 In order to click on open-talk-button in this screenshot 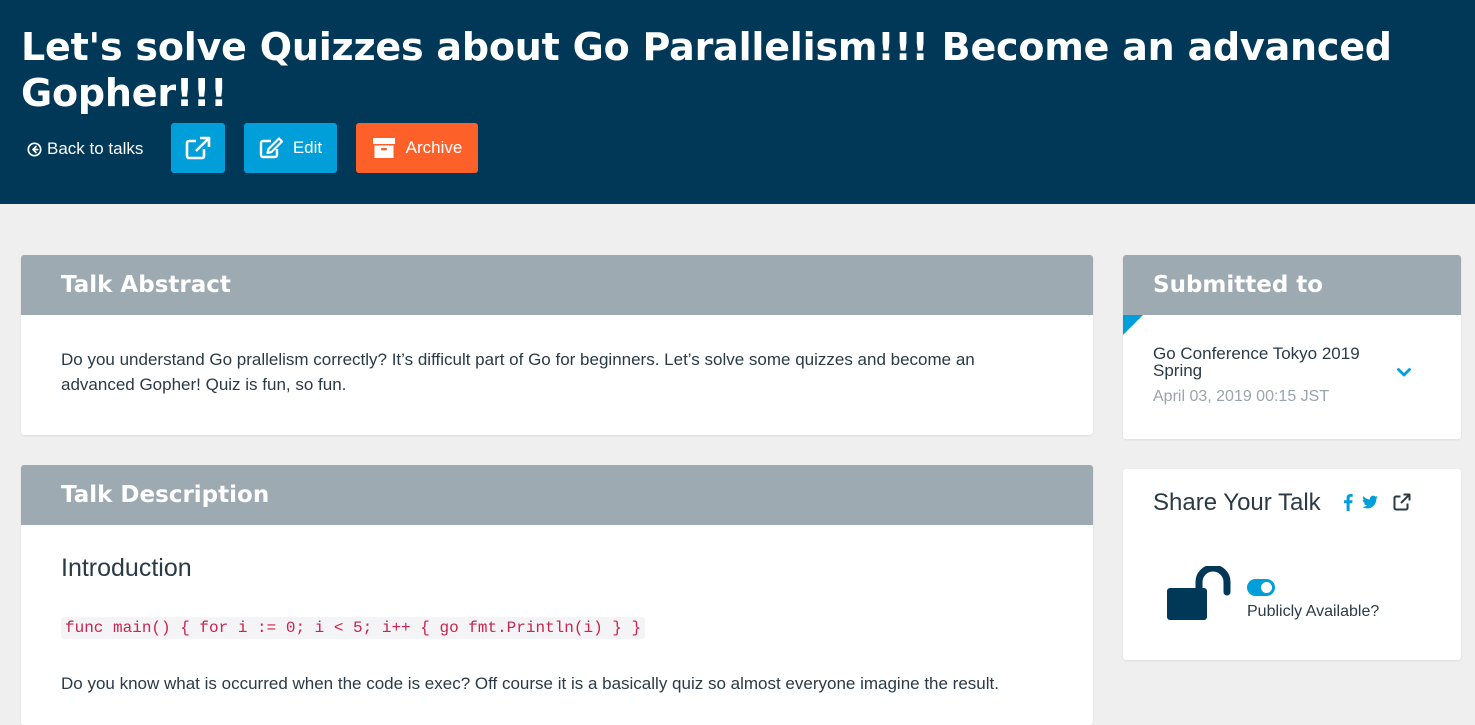, I will do `click(198, 148)`.